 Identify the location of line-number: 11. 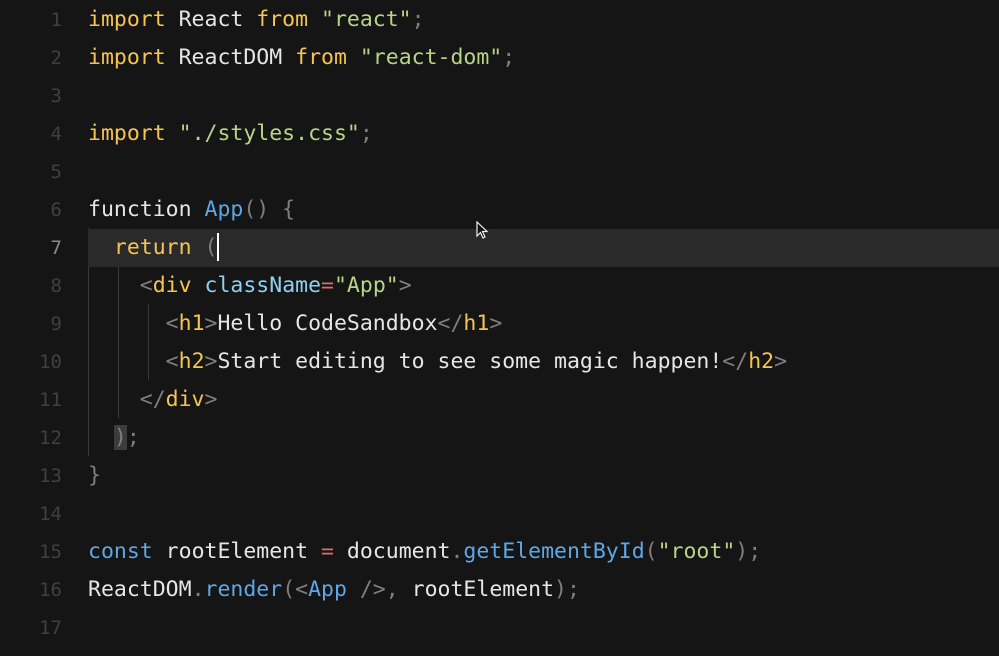
(50, 400).